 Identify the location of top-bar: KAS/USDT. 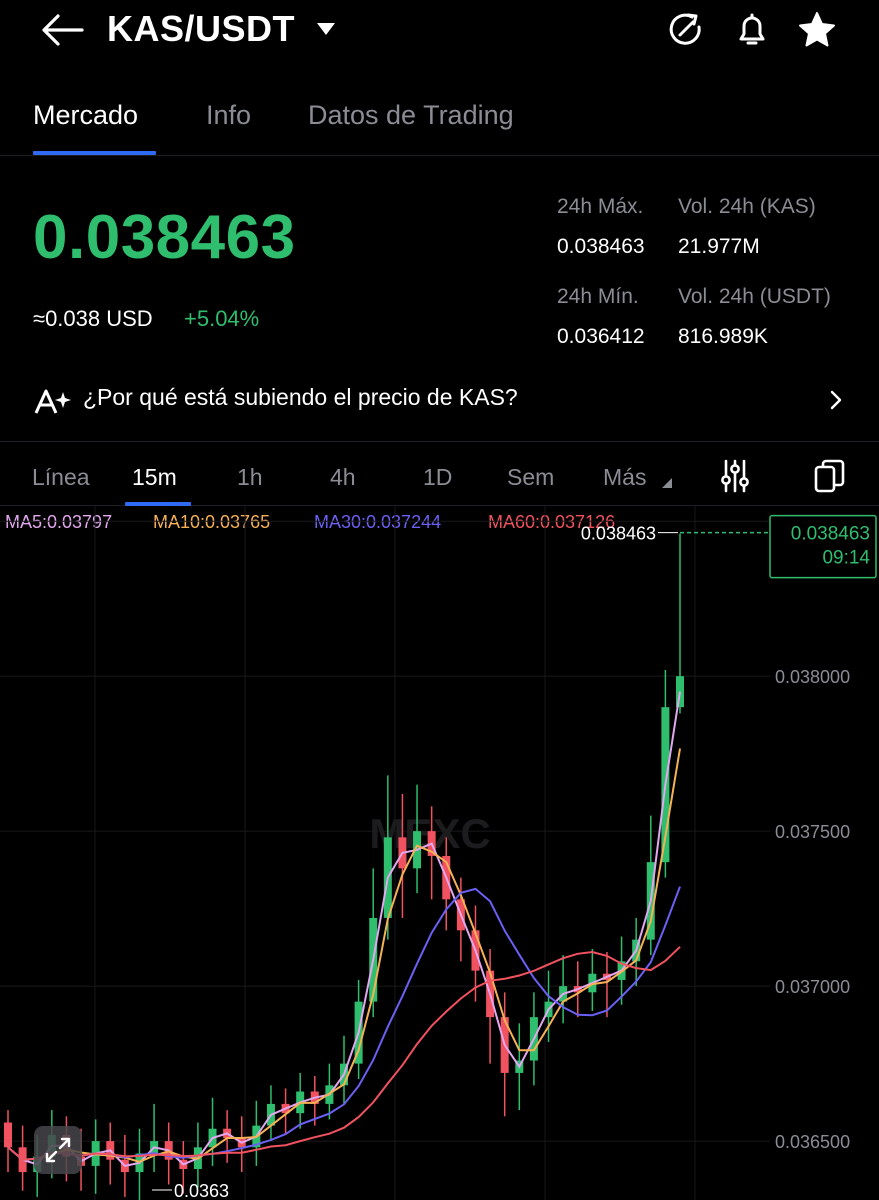
(439, 31).